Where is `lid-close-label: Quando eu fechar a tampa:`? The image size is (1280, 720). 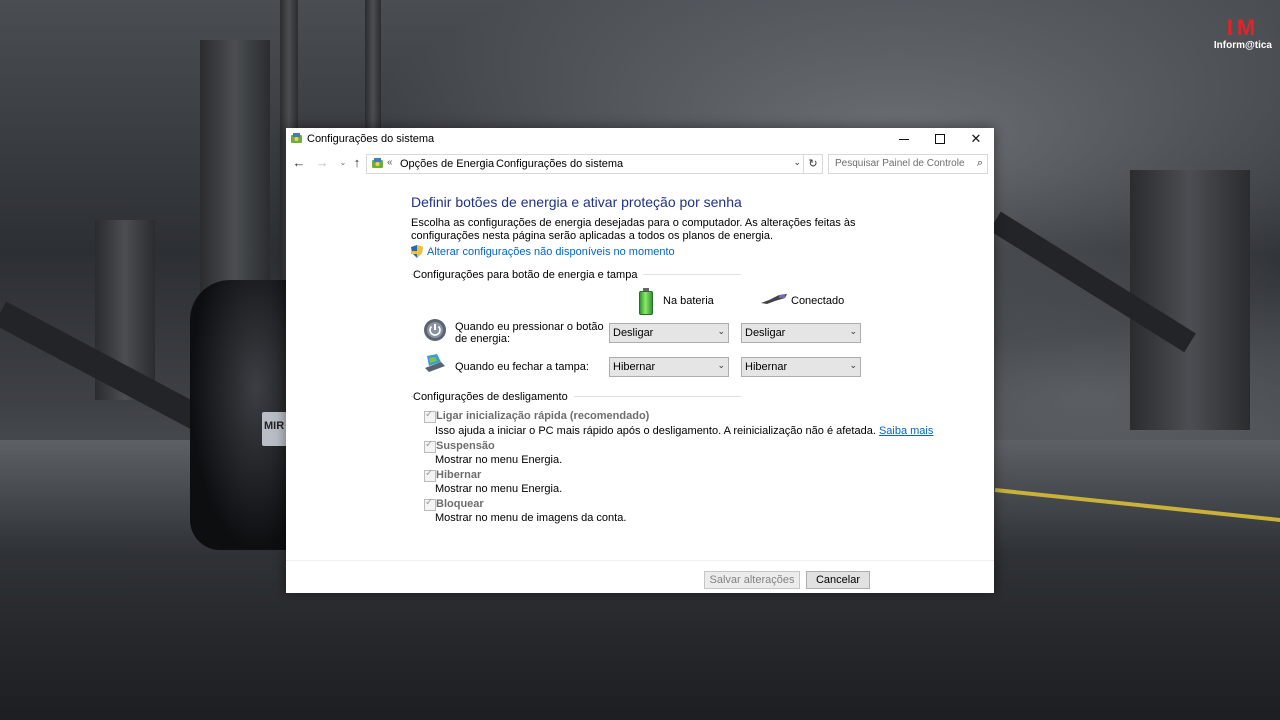
lid-close-label: Quando eu fechar a tampa: is located at coordinates (522, 367).